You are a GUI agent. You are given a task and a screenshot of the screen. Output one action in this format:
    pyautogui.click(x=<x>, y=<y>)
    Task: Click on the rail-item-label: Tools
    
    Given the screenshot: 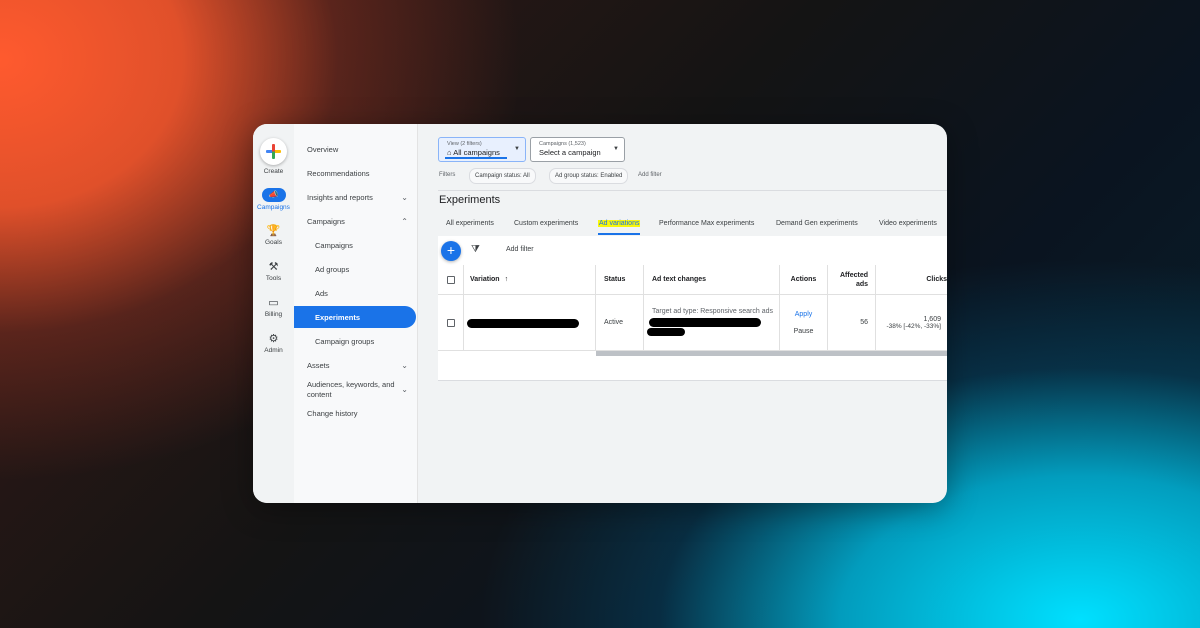 What is the action you would take?
    pyautogui.click(x=273, y=278)
    